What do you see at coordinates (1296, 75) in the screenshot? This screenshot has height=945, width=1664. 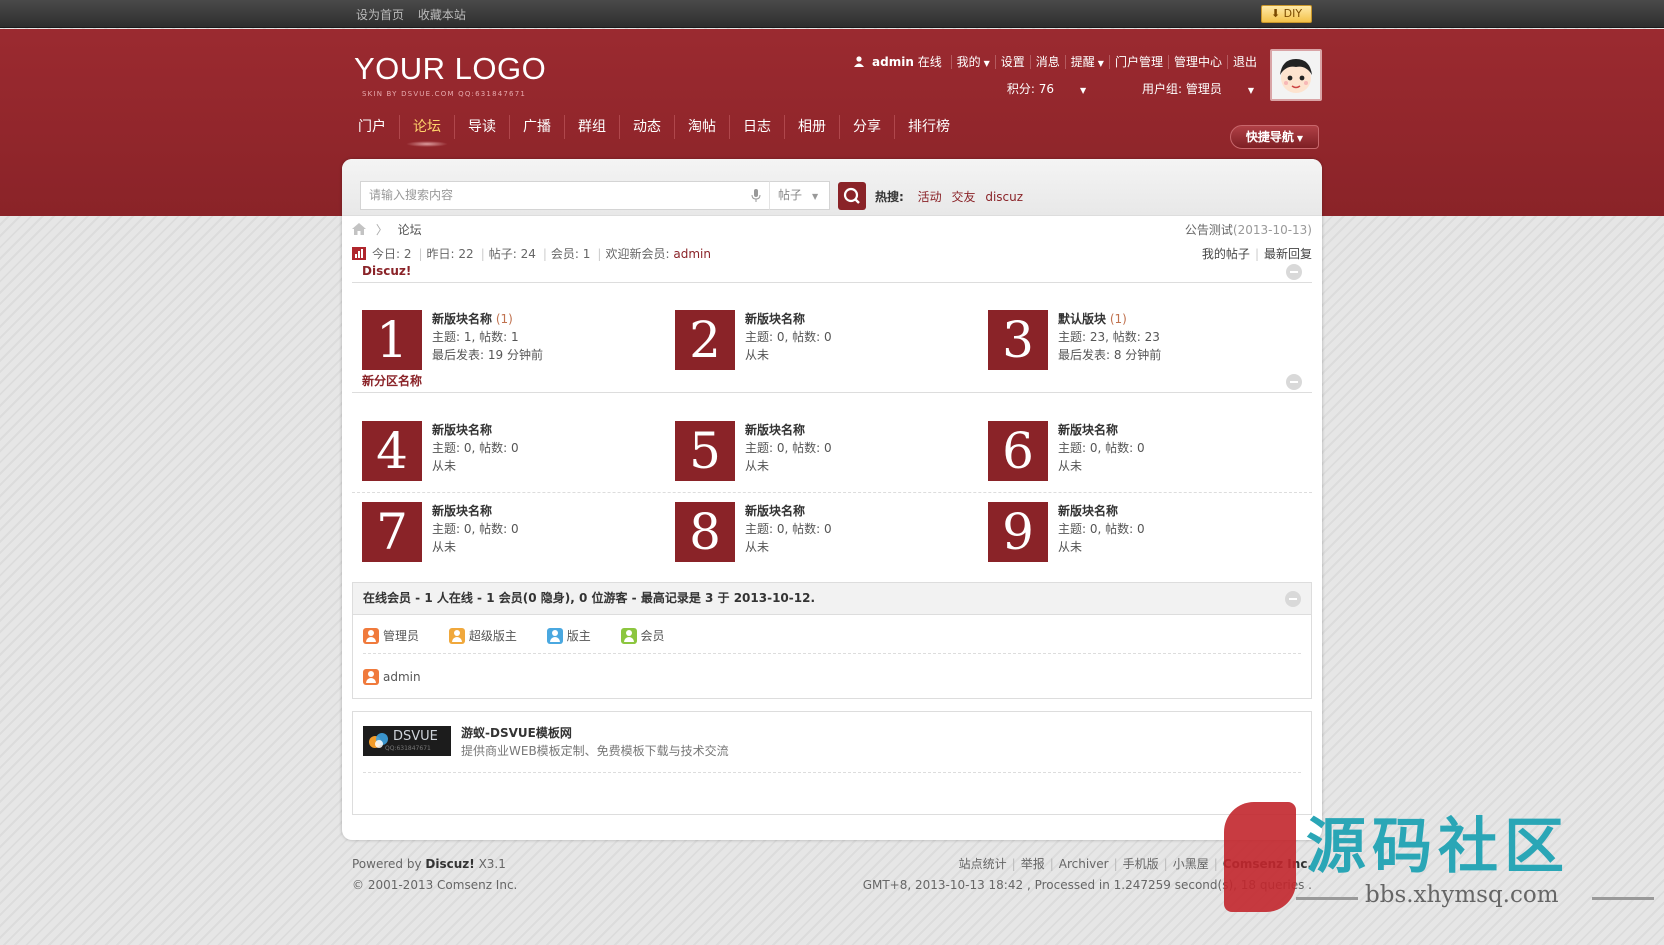 I see `avatar` at bounding box center [1296, 75].